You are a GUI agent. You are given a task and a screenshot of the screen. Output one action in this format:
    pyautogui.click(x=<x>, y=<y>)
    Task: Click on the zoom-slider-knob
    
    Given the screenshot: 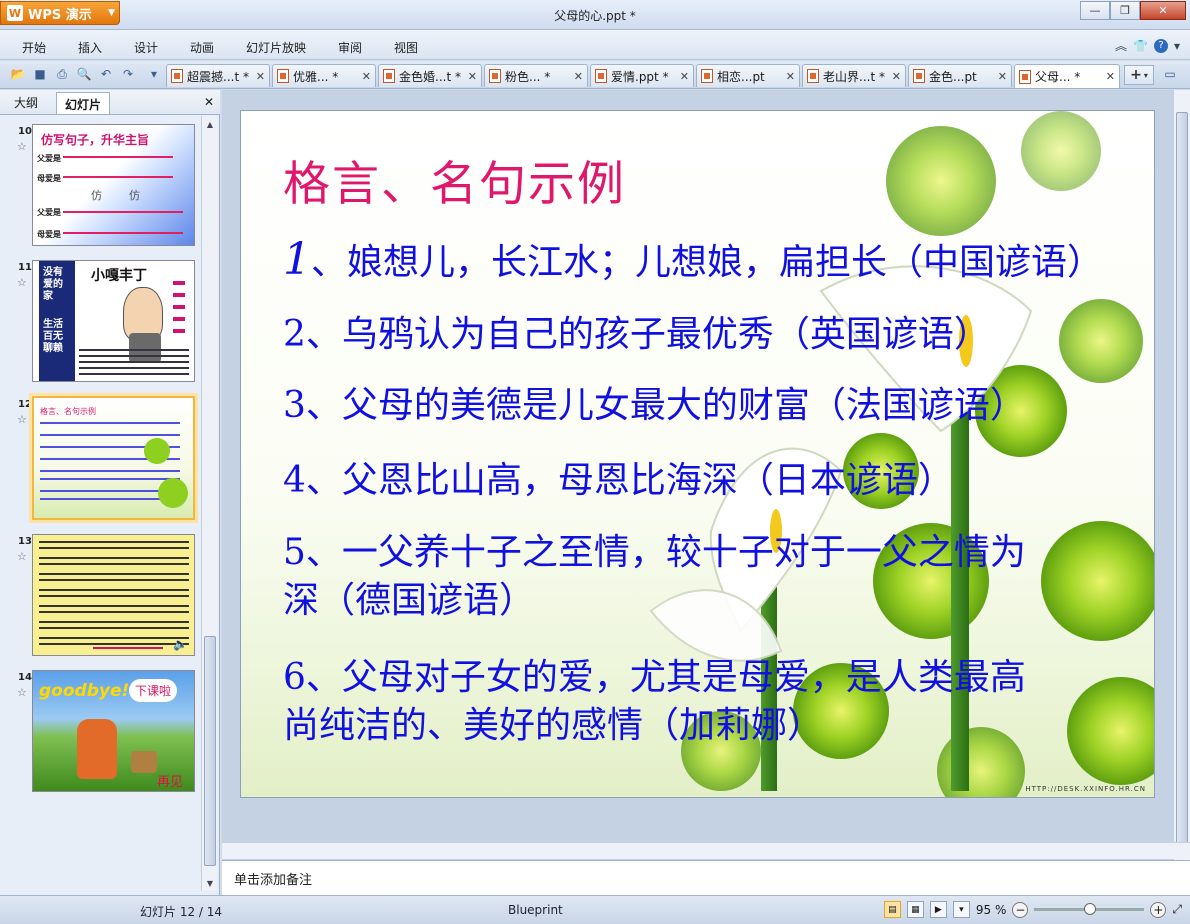 What is the action you would take?
    pyautogui.click(x=1090, y=909)
    